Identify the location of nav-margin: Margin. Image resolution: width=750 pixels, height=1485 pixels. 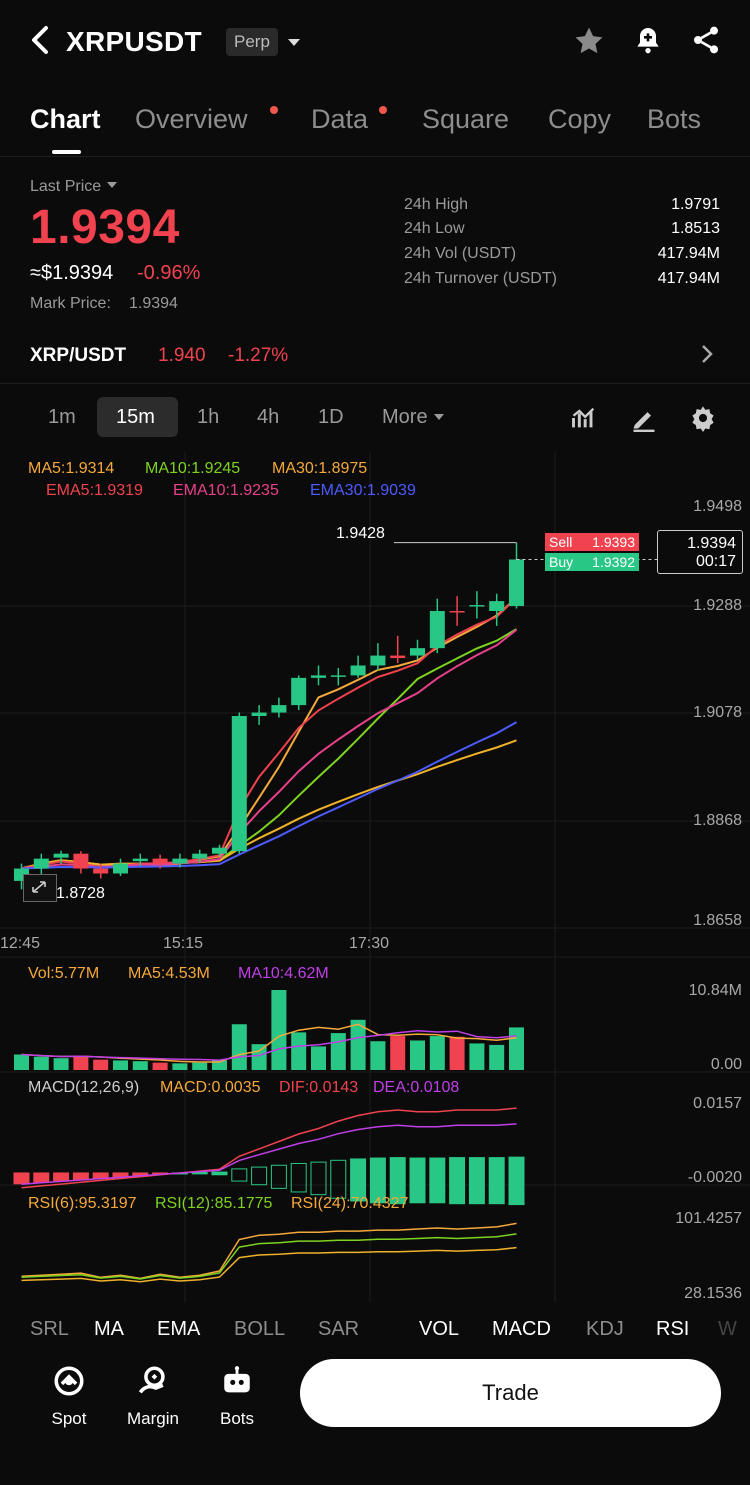
(153, 1396).